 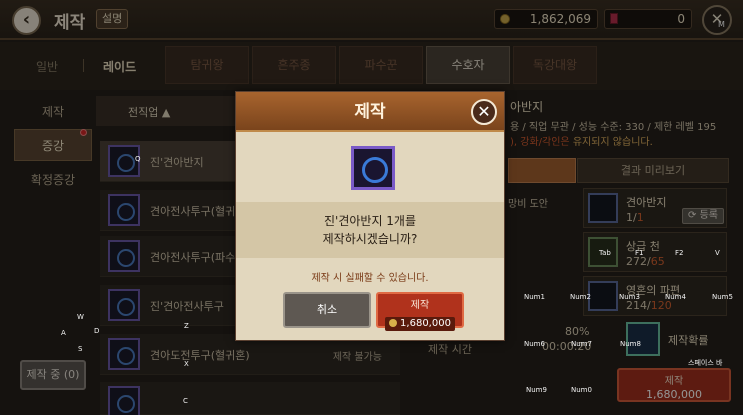 I want to click on key-hint: X, so click(x=186, y=364).